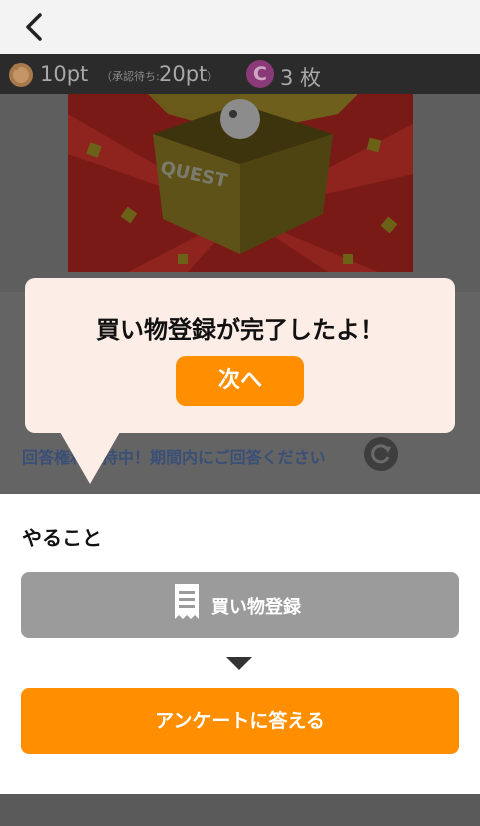 The image size is (480, 826). Describe the element at coordinates (240, 810) in the screenshot. I see `footer-bar` at that location.